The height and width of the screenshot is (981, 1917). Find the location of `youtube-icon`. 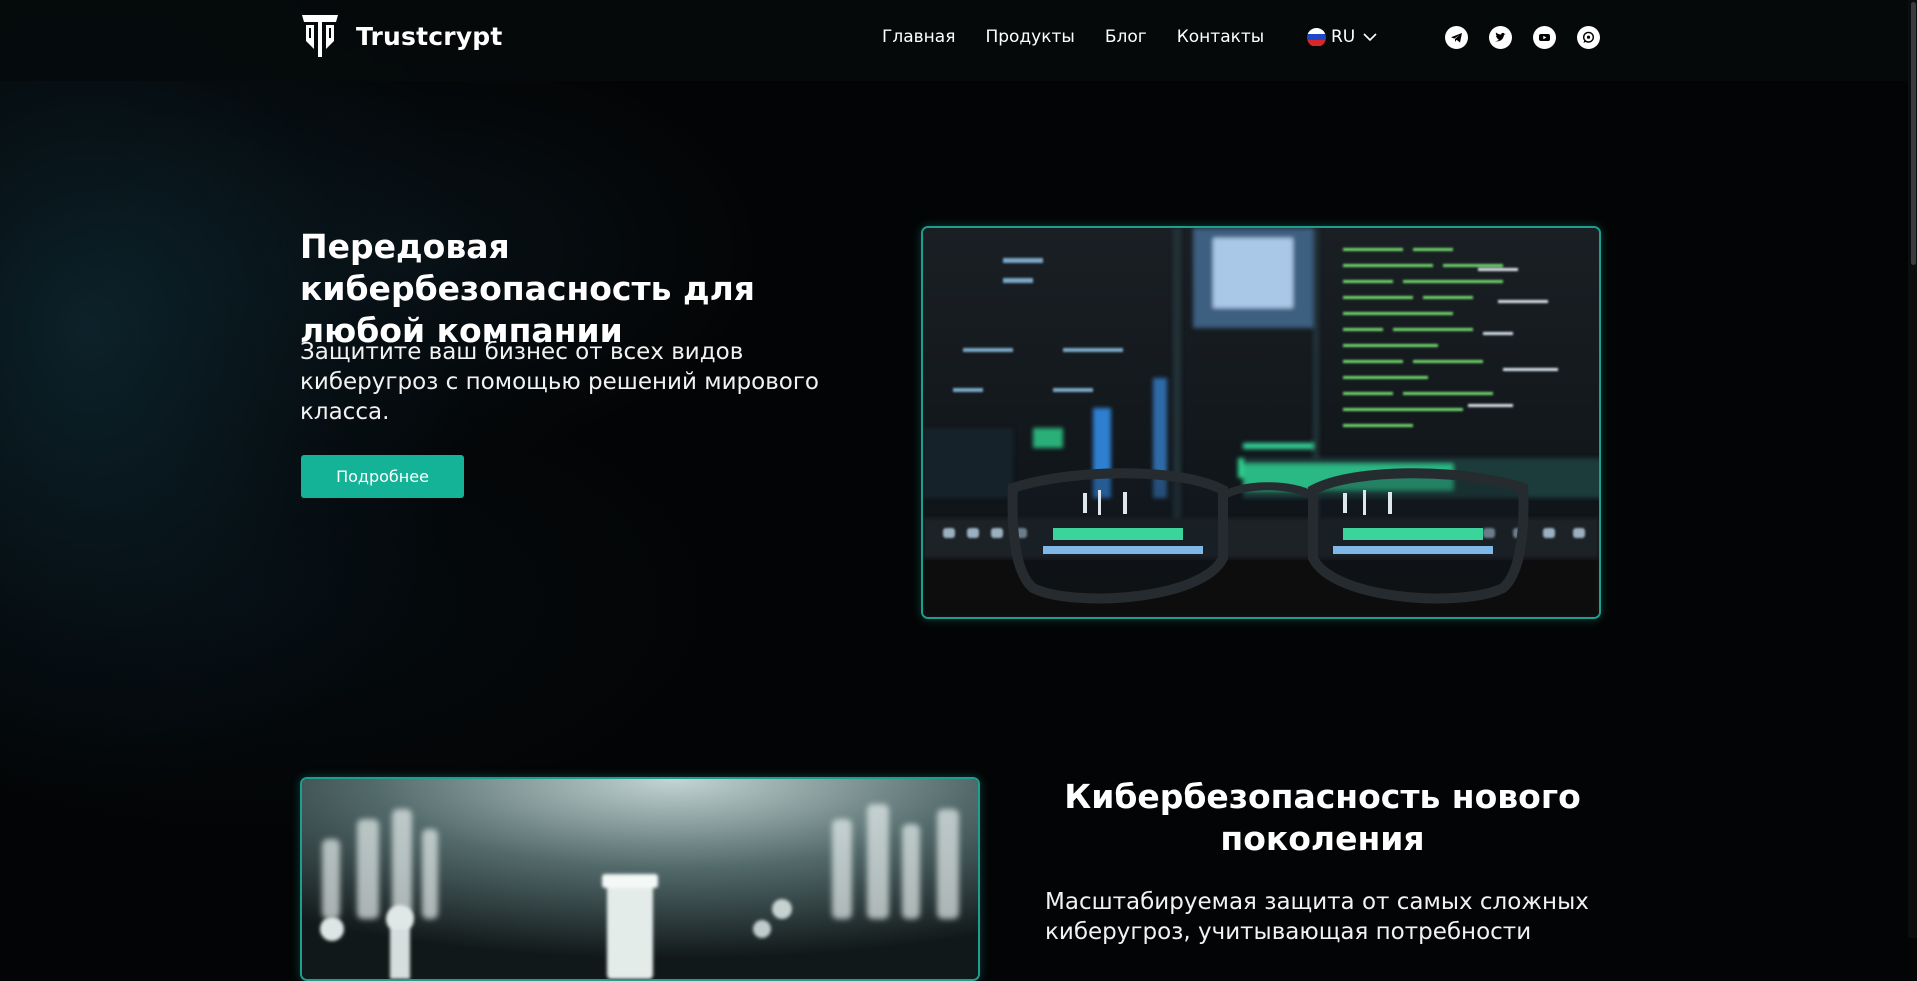

youtube-icon is located at coordinates (1544, 37).